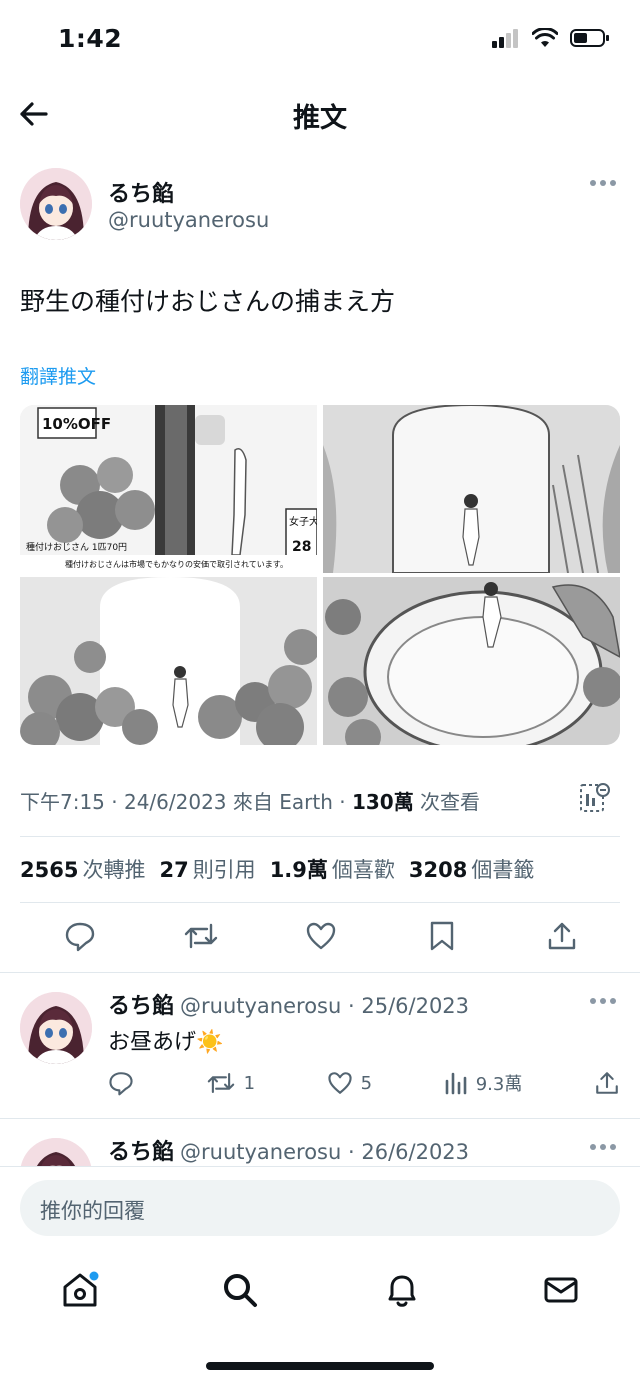 This screenshot has height=1385, width=640. I want to click on like-stat: 1.9萬 個喜歡, so click(332, 869).